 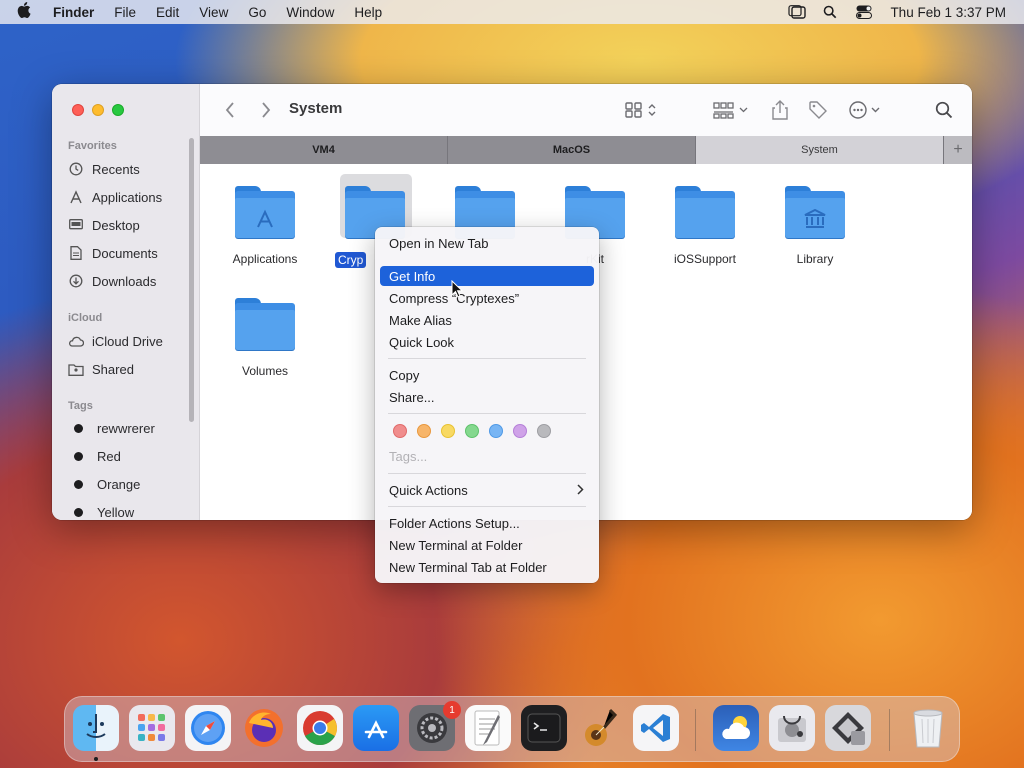 What do you see at coordinates (866, 110) in the screenshot?
I see `more-actions-button` at bounding box center [866, 110].